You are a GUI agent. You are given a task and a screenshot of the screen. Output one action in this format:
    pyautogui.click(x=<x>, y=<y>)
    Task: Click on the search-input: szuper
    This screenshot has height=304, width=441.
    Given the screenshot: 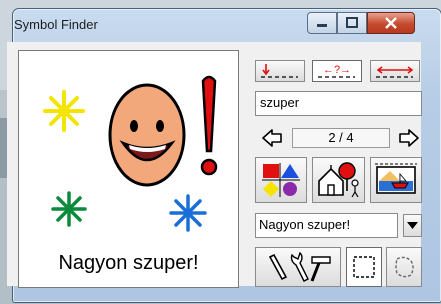 What is the action you would take?
    pyautogui.click(x=338, y=103)
    